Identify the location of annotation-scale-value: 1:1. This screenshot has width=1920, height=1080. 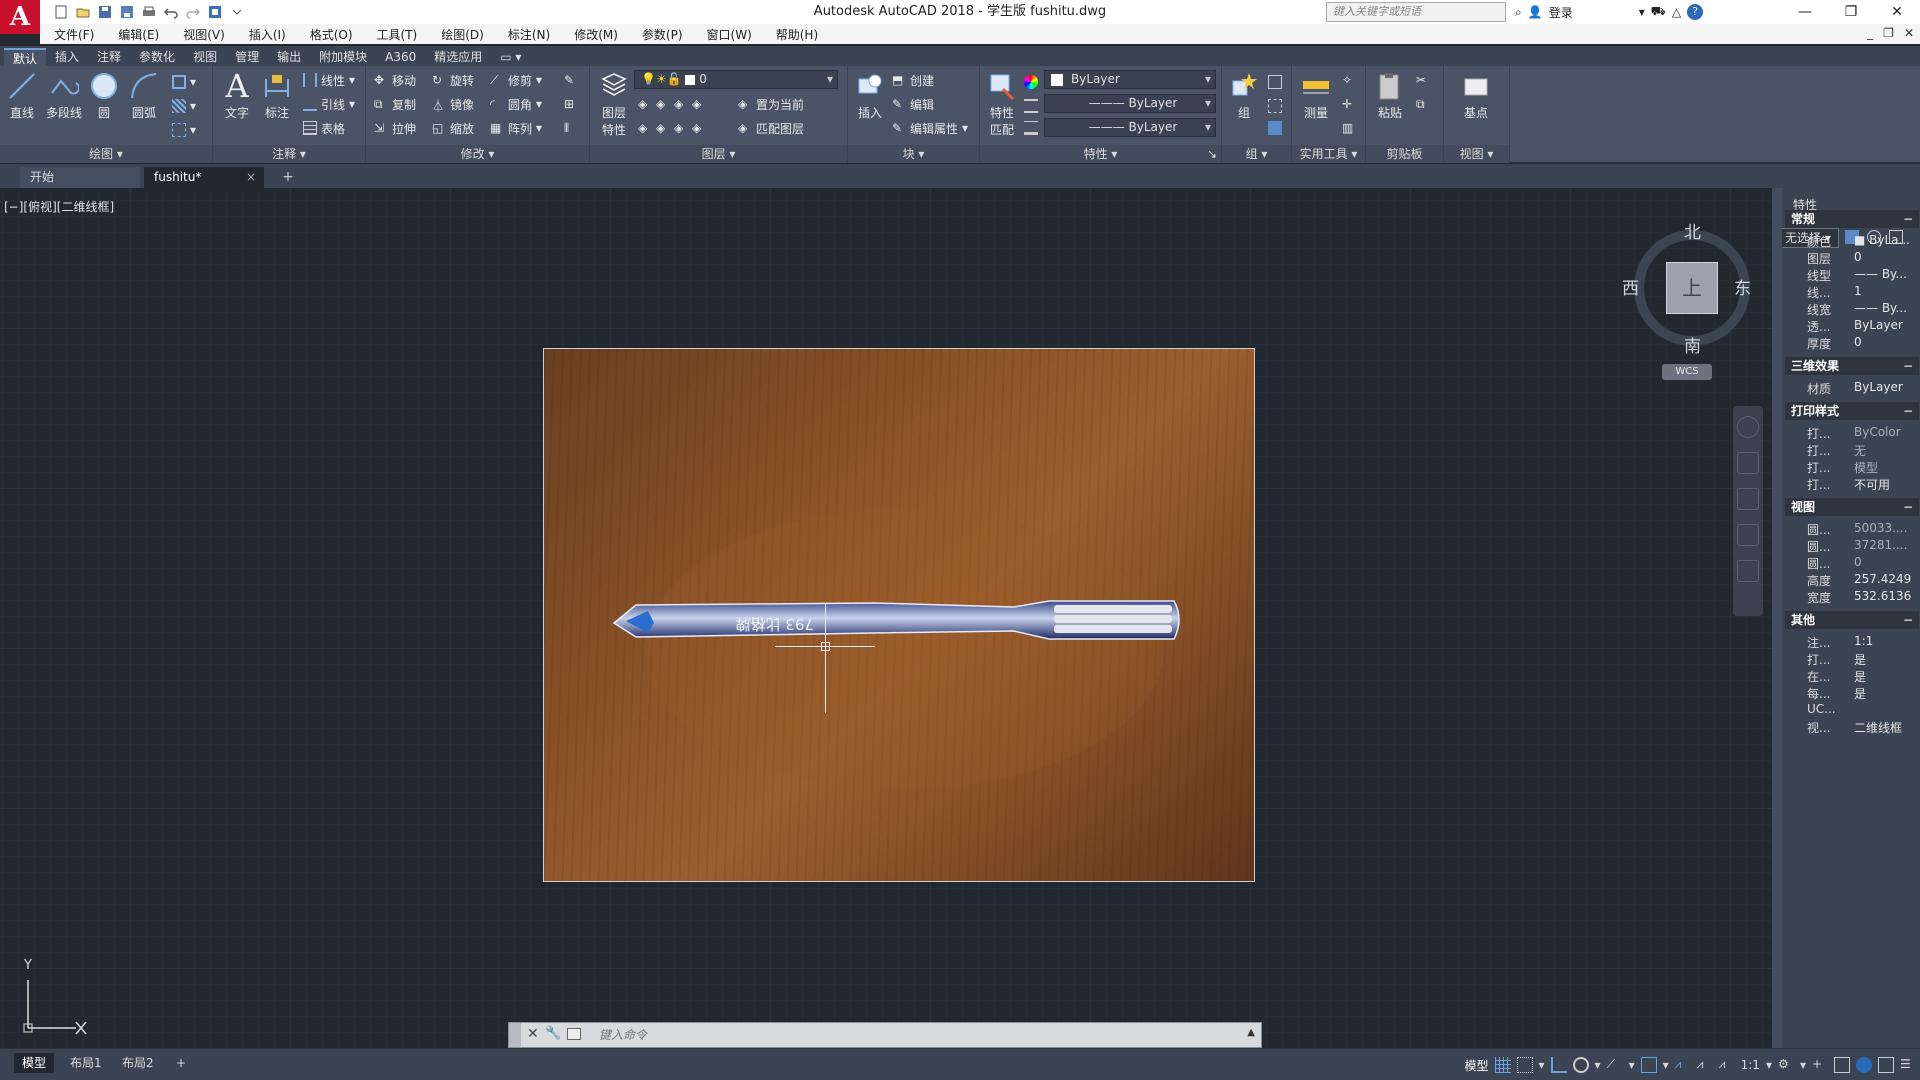
(1750, 1065).